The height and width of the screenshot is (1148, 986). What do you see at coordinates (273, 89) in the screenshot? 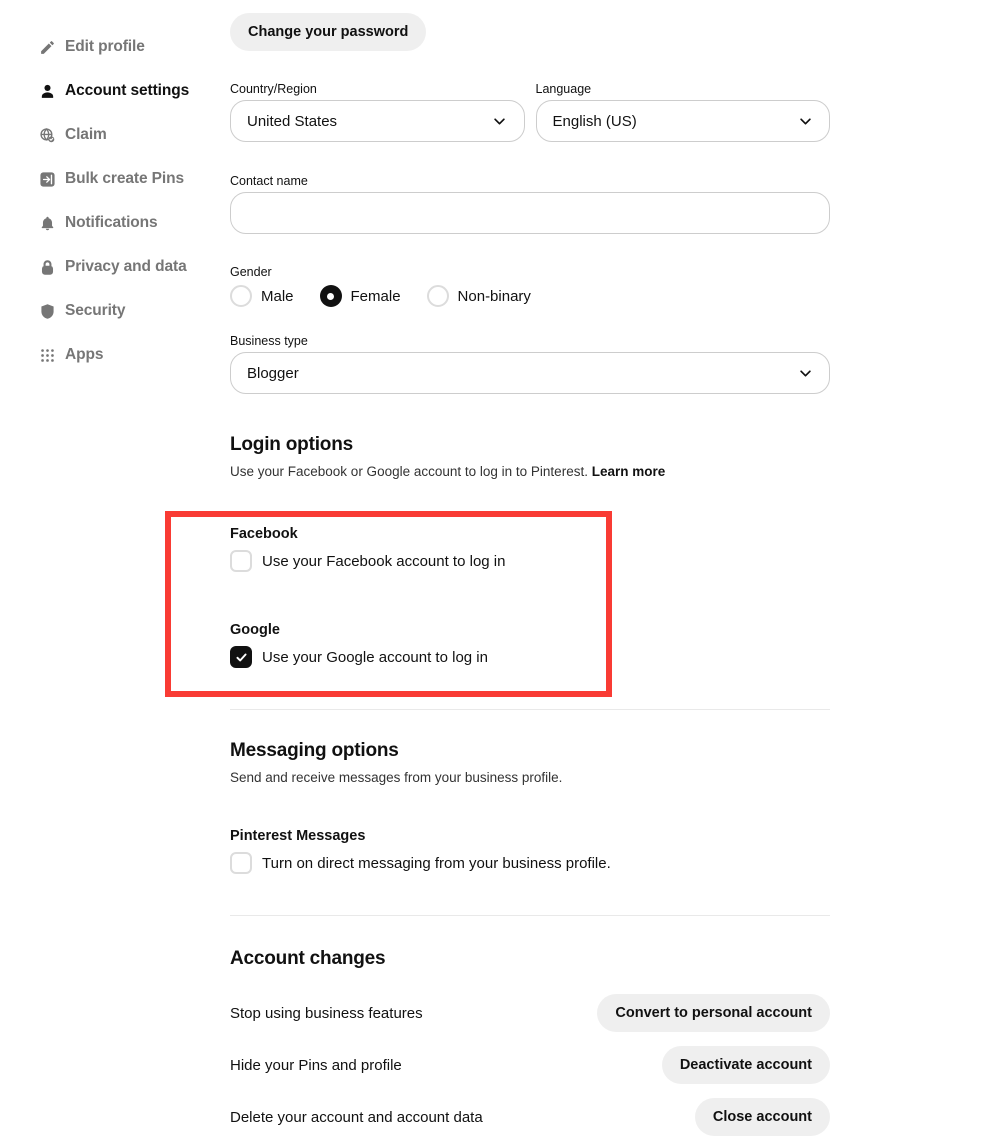
I see `country-region-label: Country/Region` at bounding box center [273, 89].